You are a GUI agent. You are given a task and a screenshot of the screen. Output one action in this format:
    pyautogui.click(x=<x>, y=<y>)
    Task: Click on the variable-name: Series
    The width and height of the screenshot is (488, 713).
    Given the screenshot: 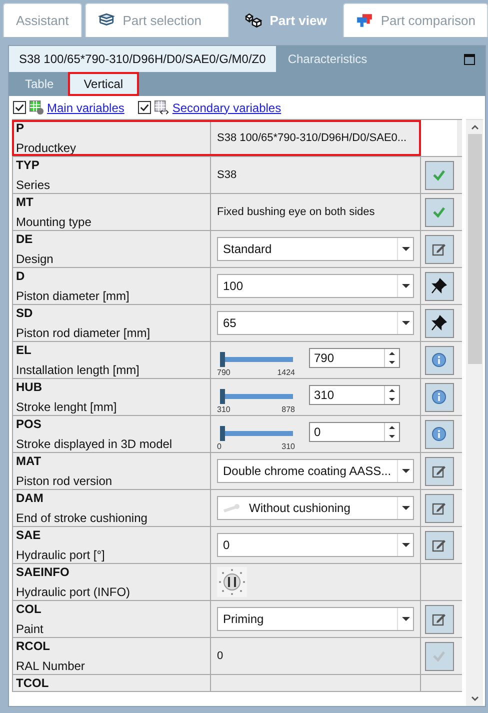 What is the action you would take?
    pyautogui.click(x=34, y=185)
    